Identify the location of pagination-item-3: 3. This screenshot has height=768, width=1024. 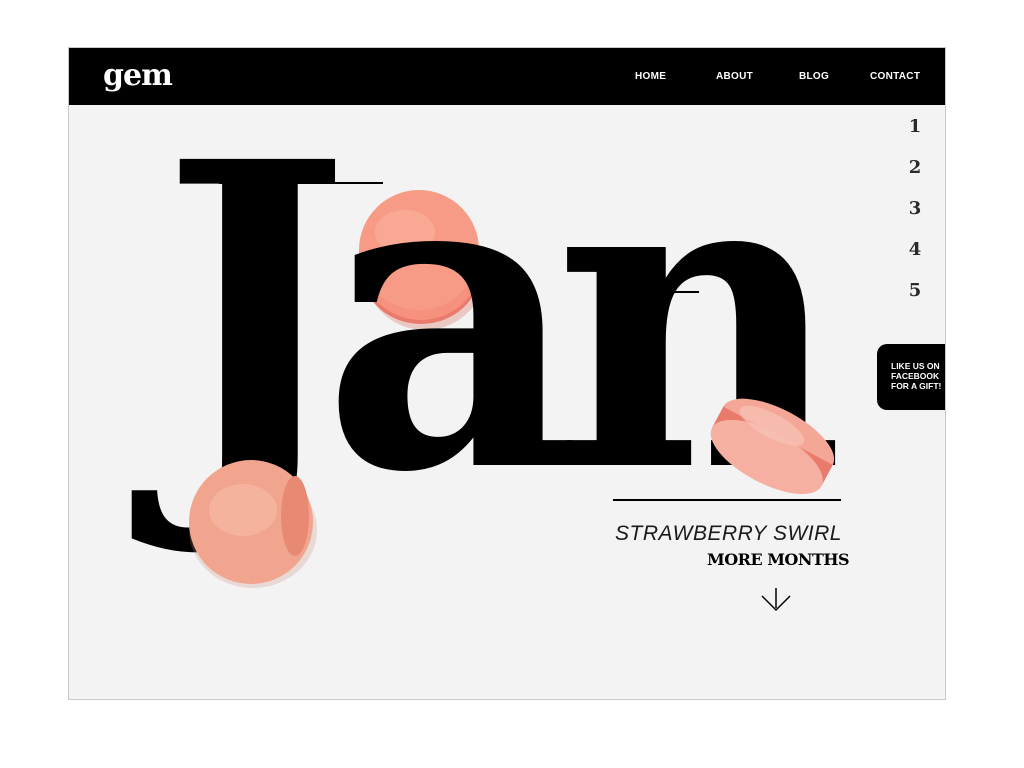
(915, 218).